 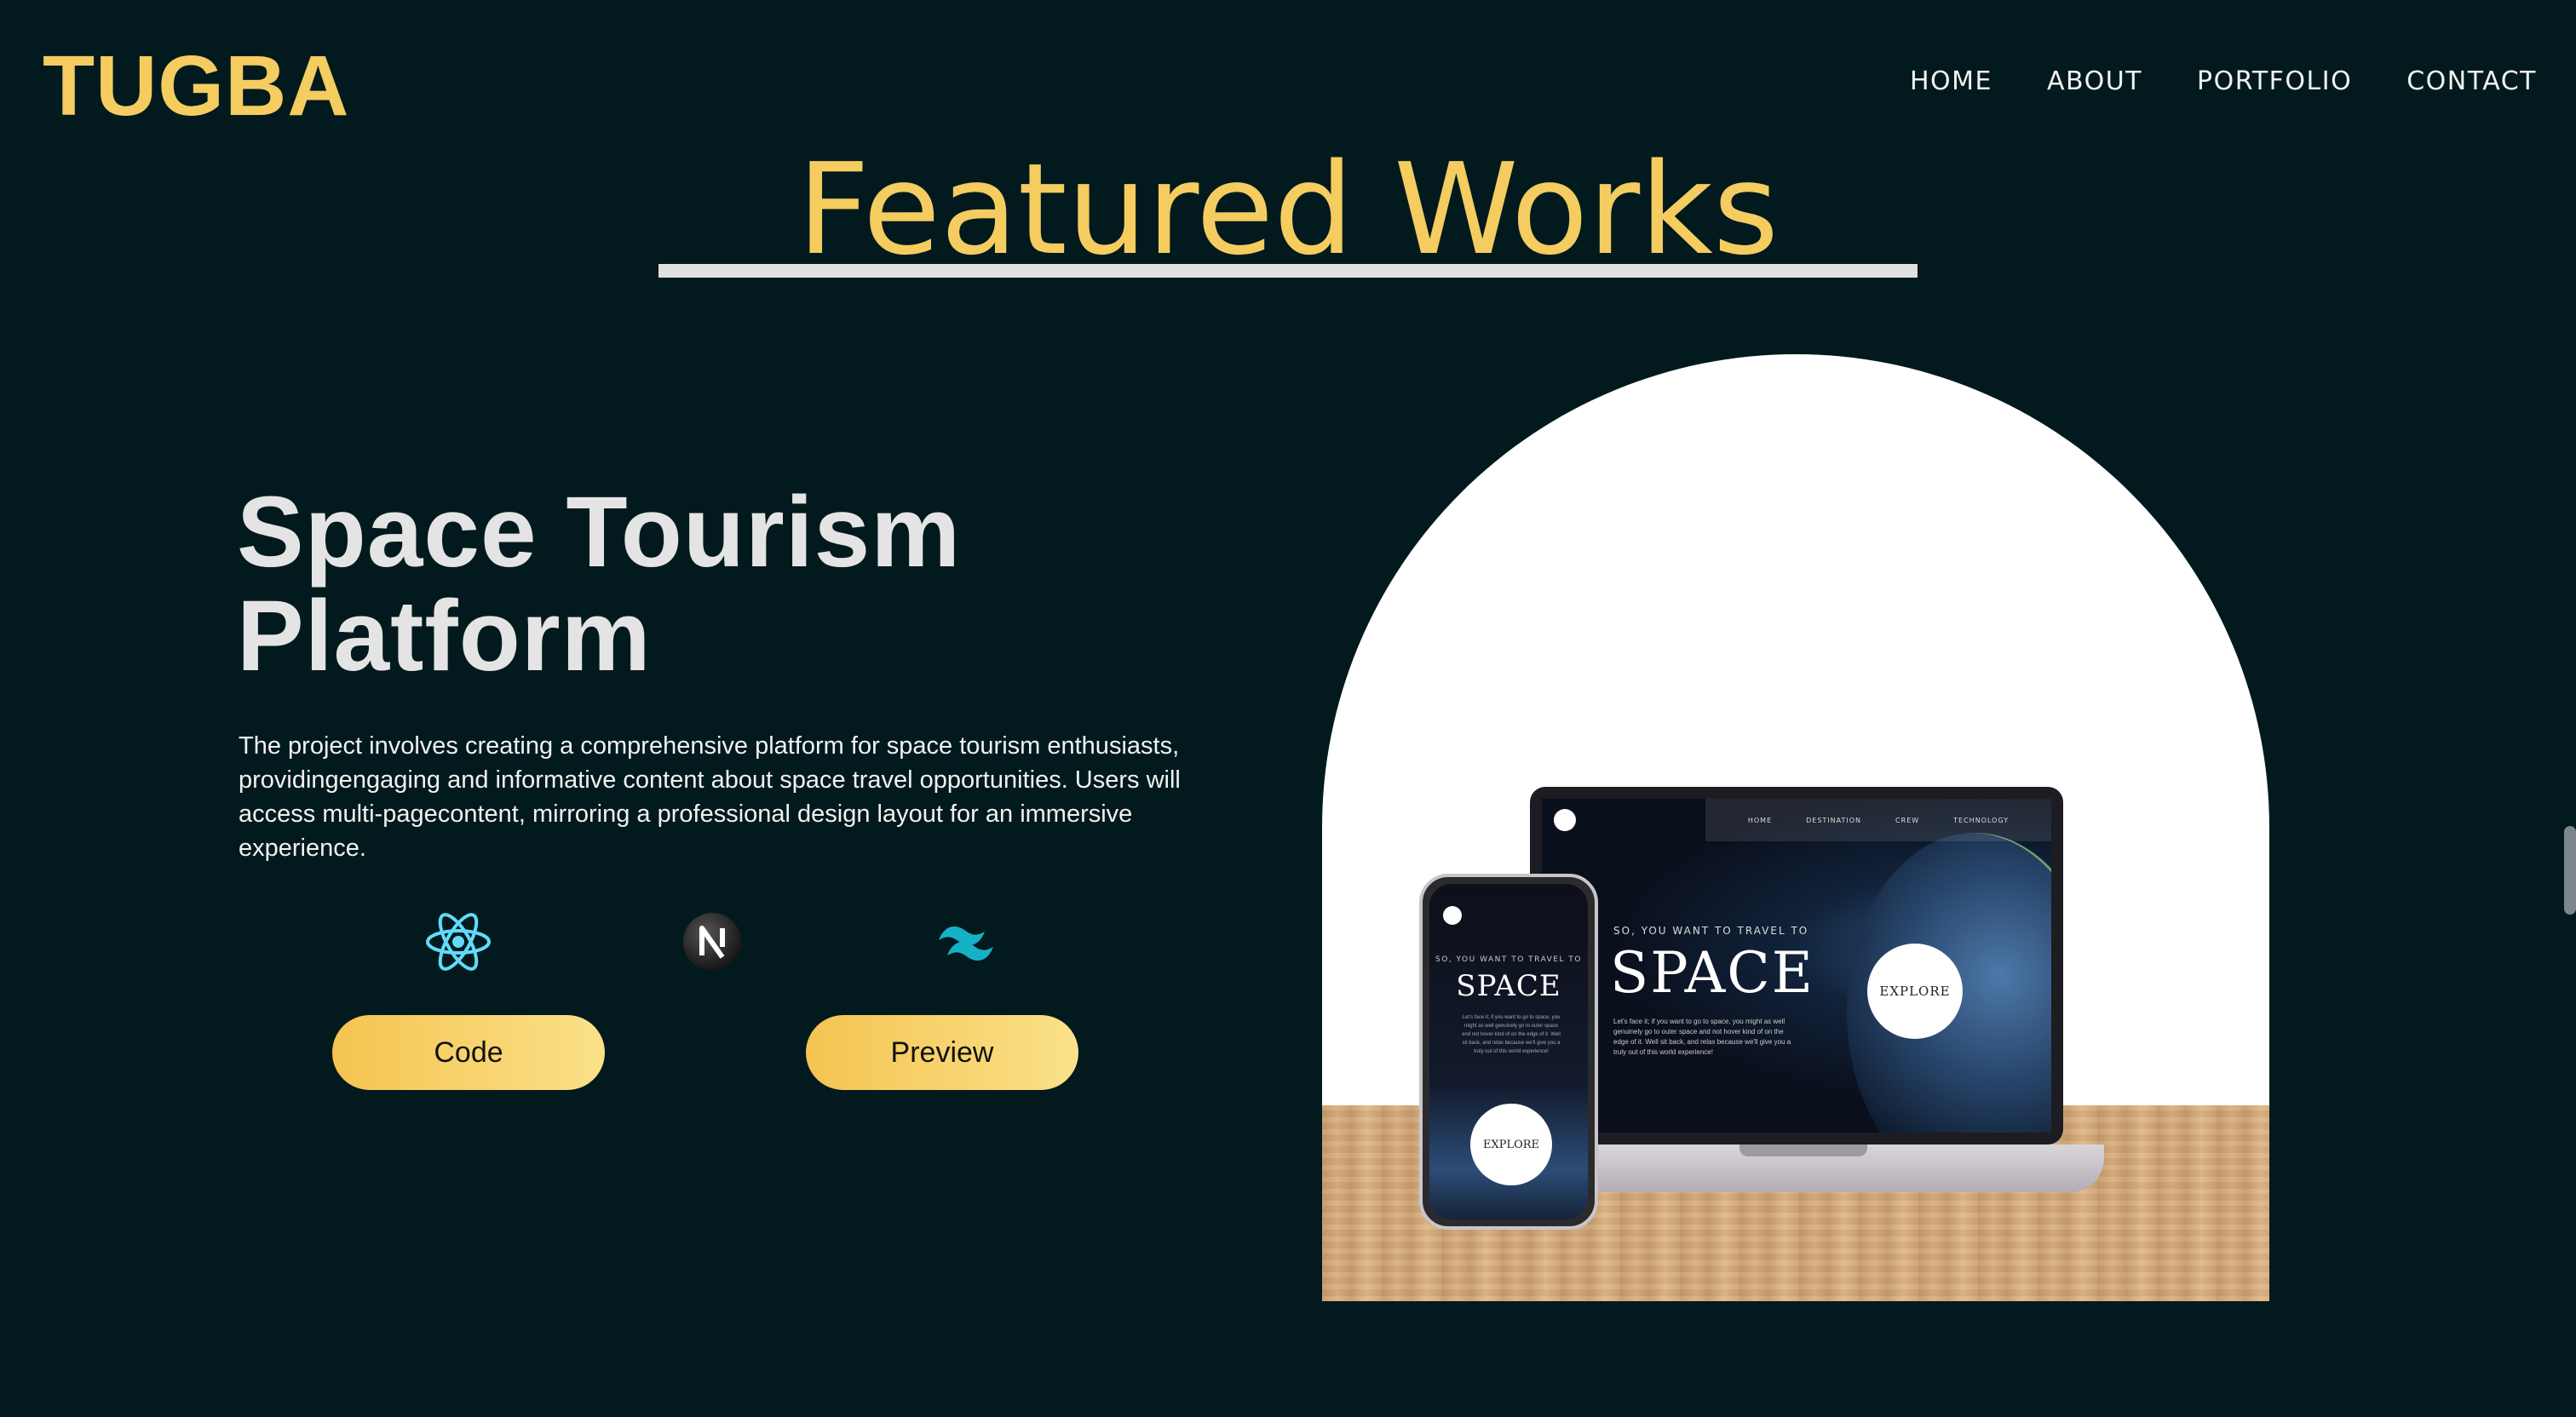 What do you see at coordinates (1915, 991) in the screenshot?
I see `laptop-explore-button: EXPLORE` at bounding box center [1915, 991].